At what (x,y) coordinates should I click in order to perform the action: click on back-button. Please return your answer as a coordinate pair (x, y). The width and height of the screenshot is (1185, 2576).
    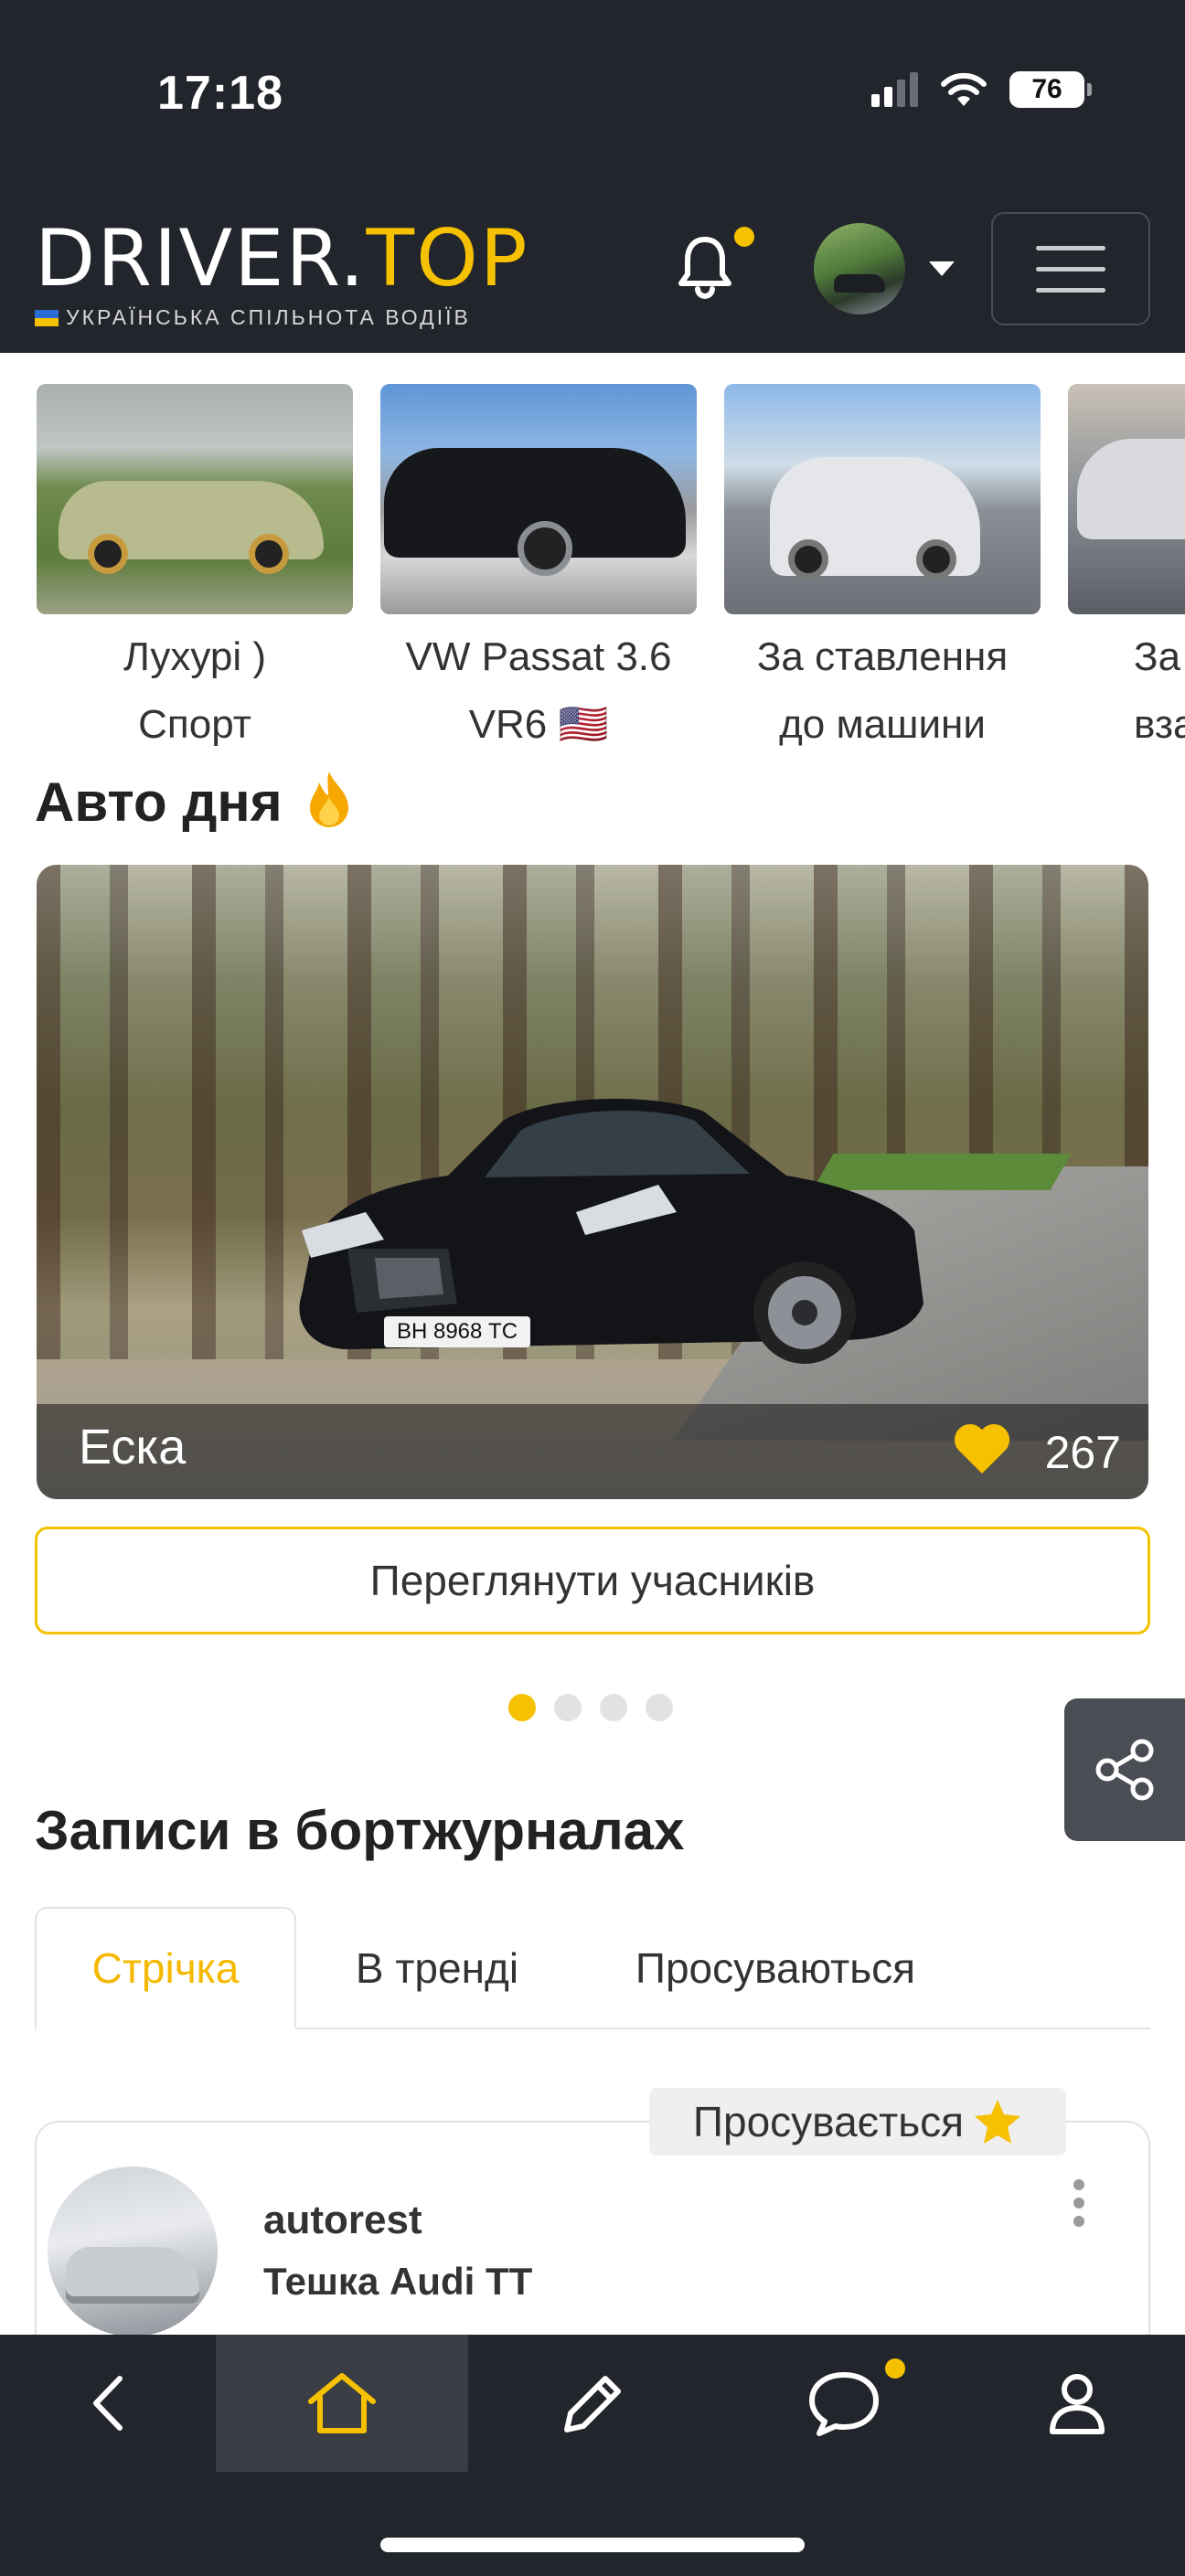
    Looking at the image, I should click on (108, 2403).